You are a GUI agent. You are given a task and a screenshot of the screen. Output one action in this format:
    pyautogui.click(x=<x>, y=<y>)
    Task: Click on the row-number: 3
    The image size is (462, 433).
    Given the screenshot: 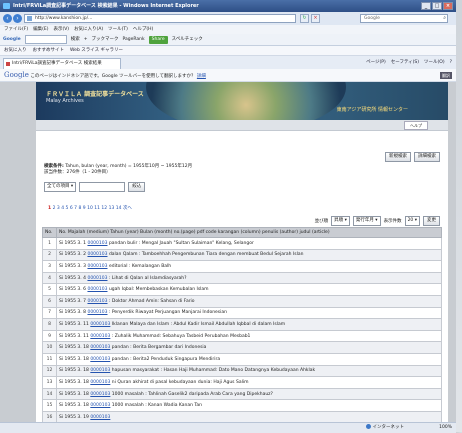 What is the action you would take?
    pyautogui.click(x=49, y=266)
    